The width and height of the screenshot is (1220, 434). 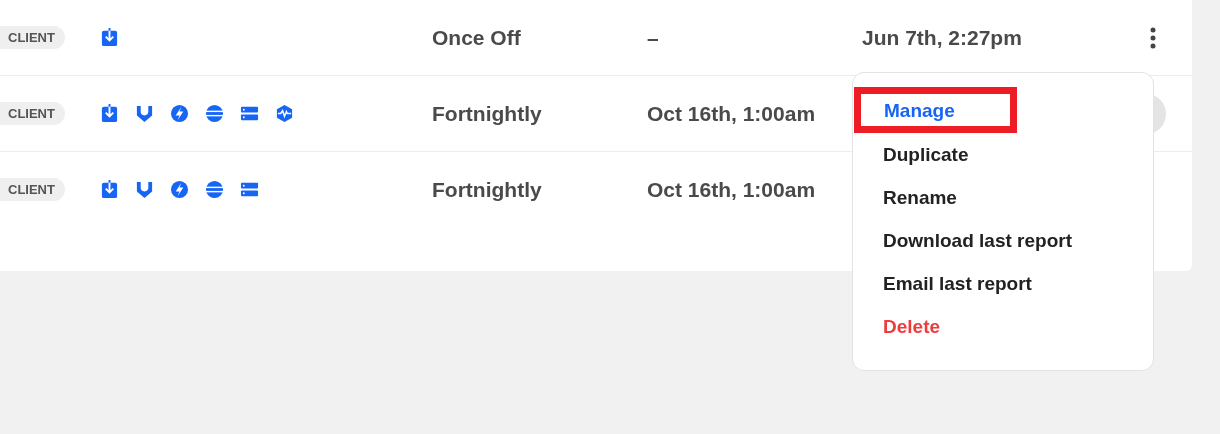 What do you see at coordinates (926, 154) in the screenshot?
I see `menu-item: Duplicate` at bounding box center [926, 154].